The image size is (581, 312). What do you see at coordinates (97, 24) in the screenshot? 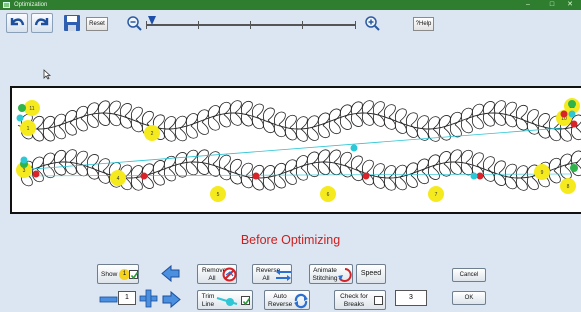
I see `reset-button: Reset` at bounding box center [97, 24].